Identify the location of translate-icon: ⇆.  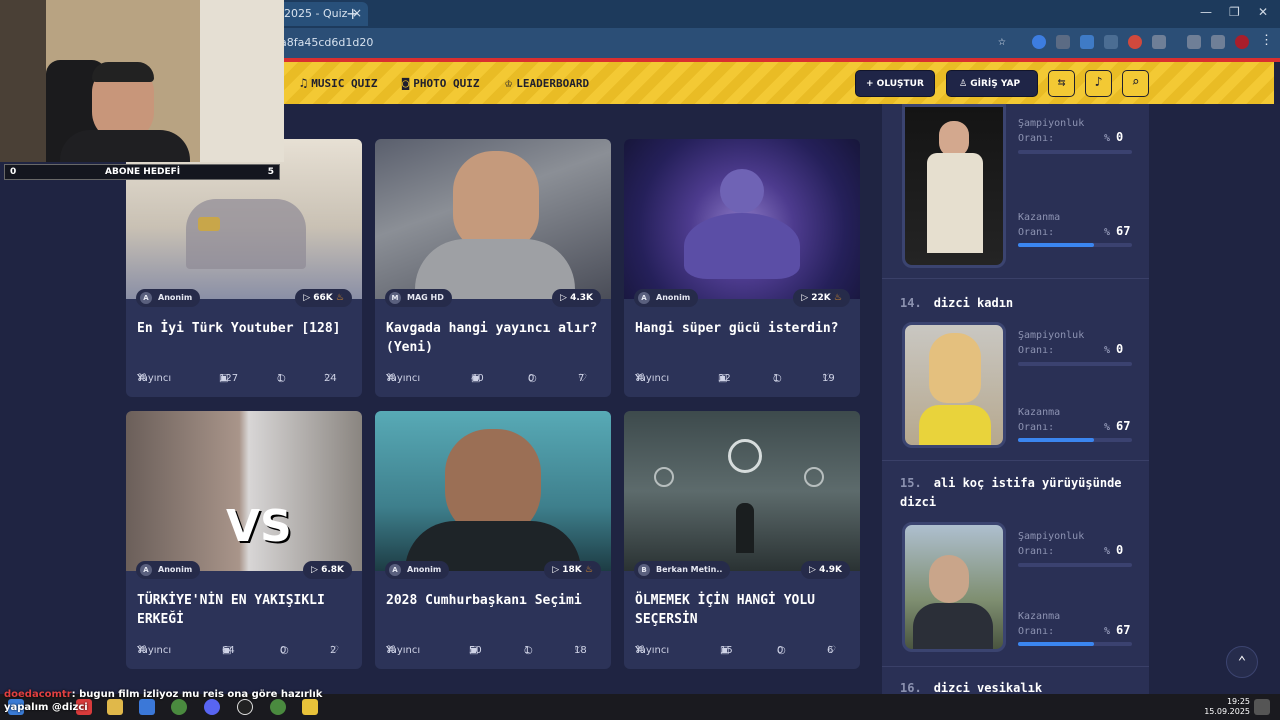
(1061, 83).